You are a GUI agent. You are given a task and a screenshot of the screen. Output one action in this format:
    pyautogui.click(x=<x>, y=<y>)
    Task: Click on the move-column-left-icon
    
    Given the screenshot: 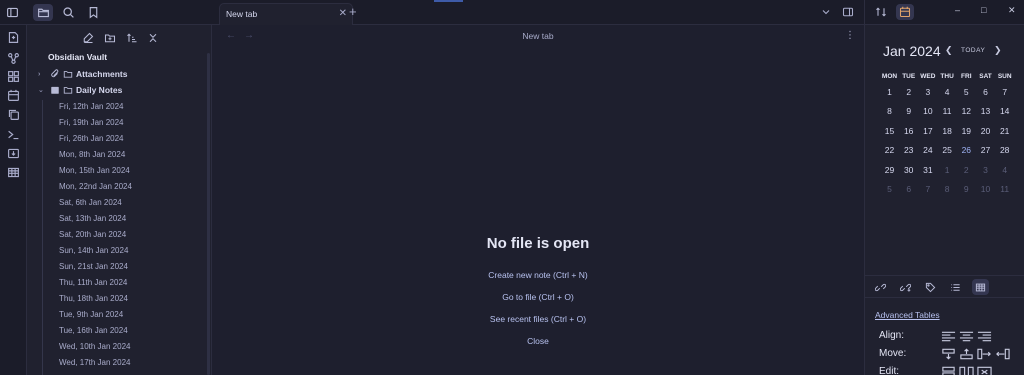 What is the action you would take?
    pyautogui.click(x=1002, y=355)
    